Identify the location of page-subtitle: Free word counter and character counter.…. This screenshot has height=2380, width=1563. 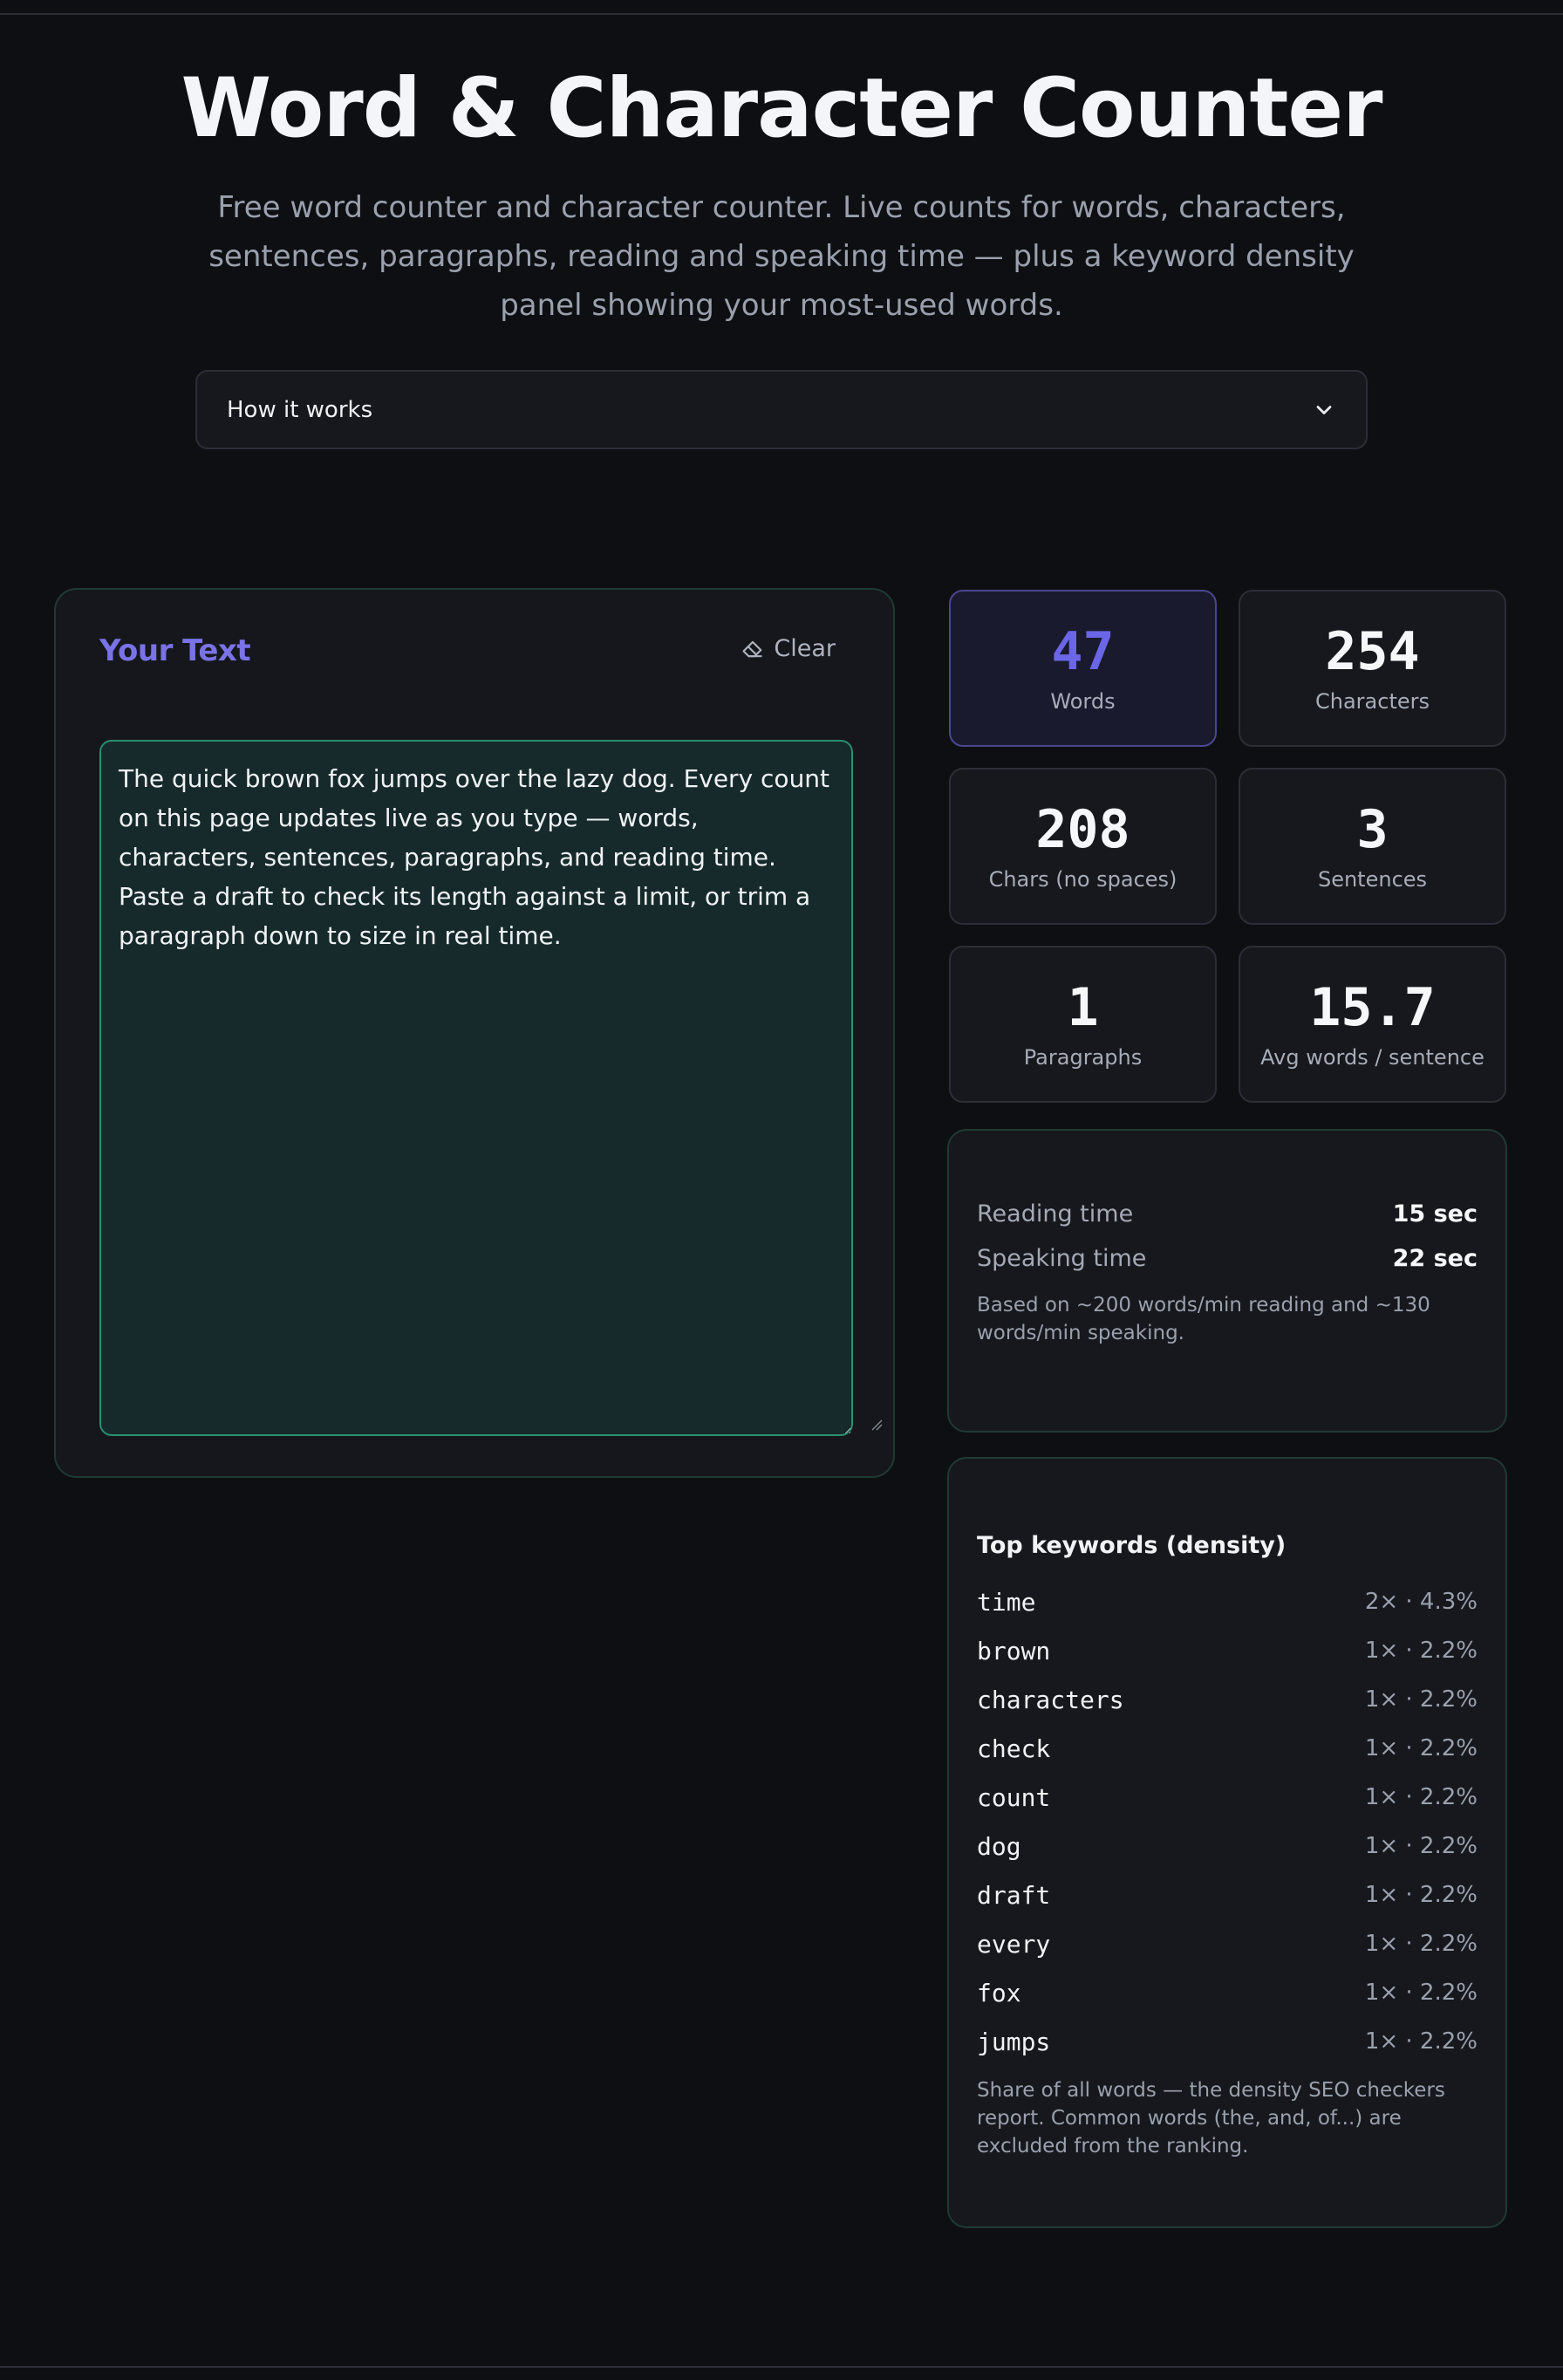
(781, 256).